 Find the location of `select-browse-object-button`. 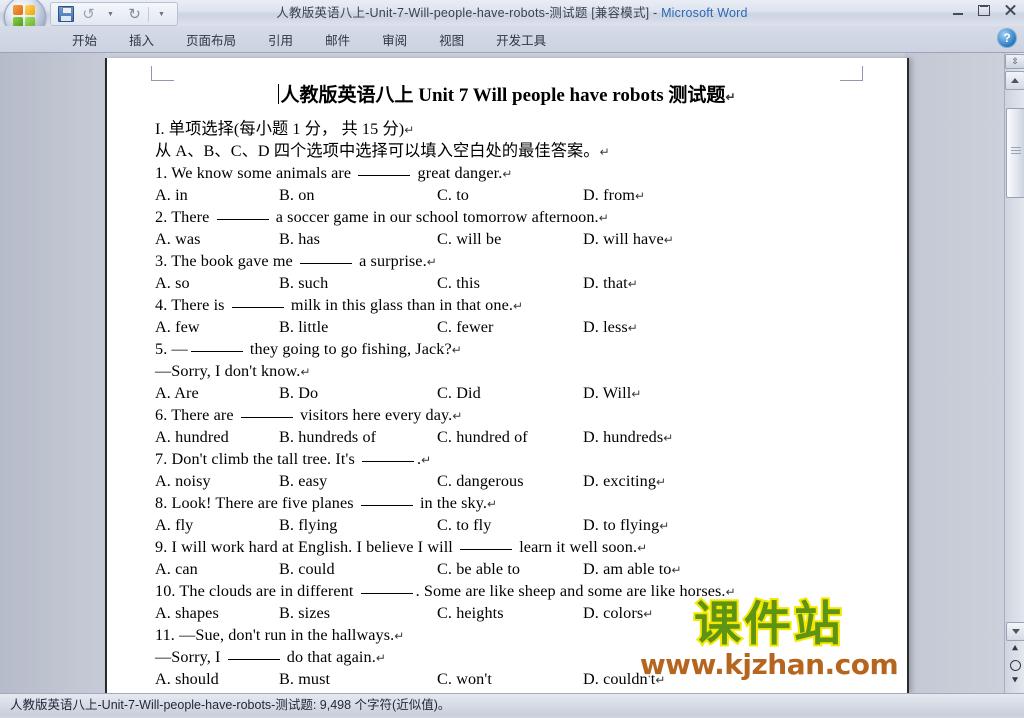

select-browse-object-button is located at coordinates (1015, 665).